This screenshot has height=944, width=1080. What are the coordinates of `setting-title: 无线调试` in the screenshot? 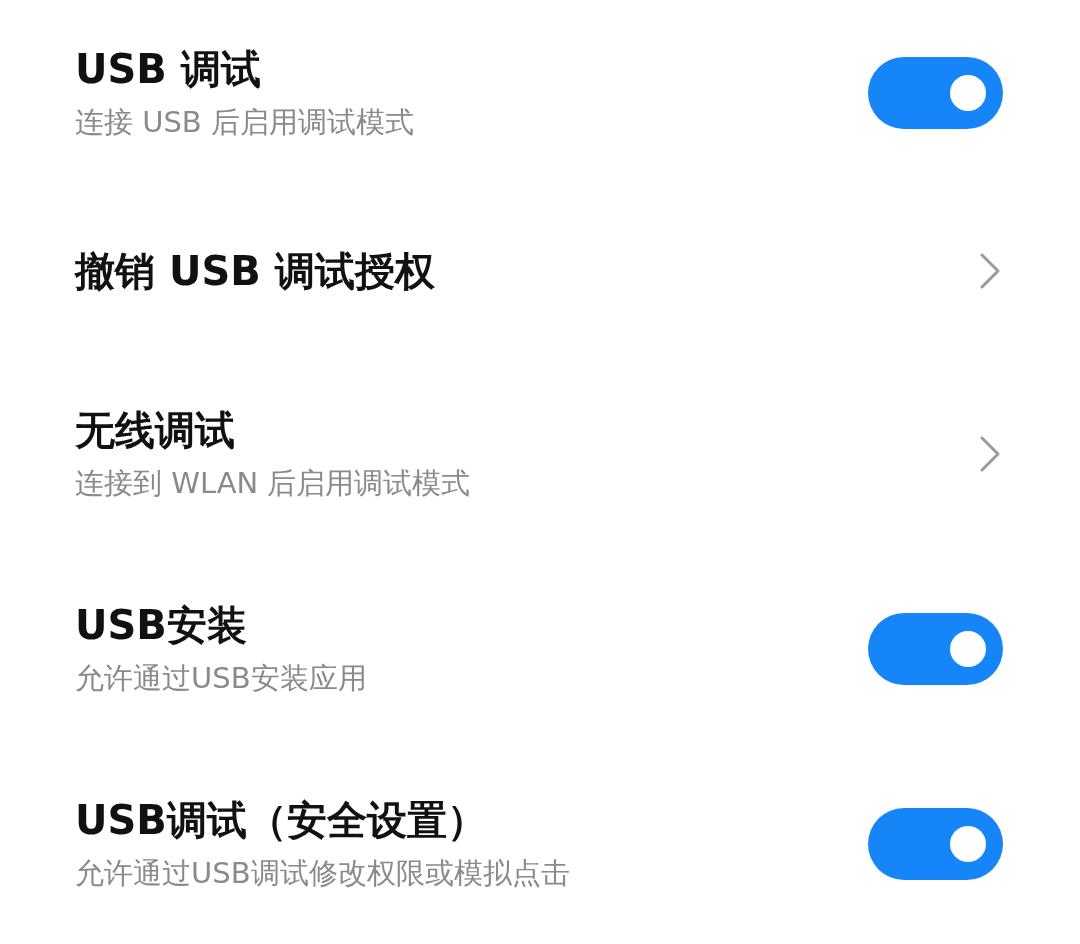 It's located at (155, 430).